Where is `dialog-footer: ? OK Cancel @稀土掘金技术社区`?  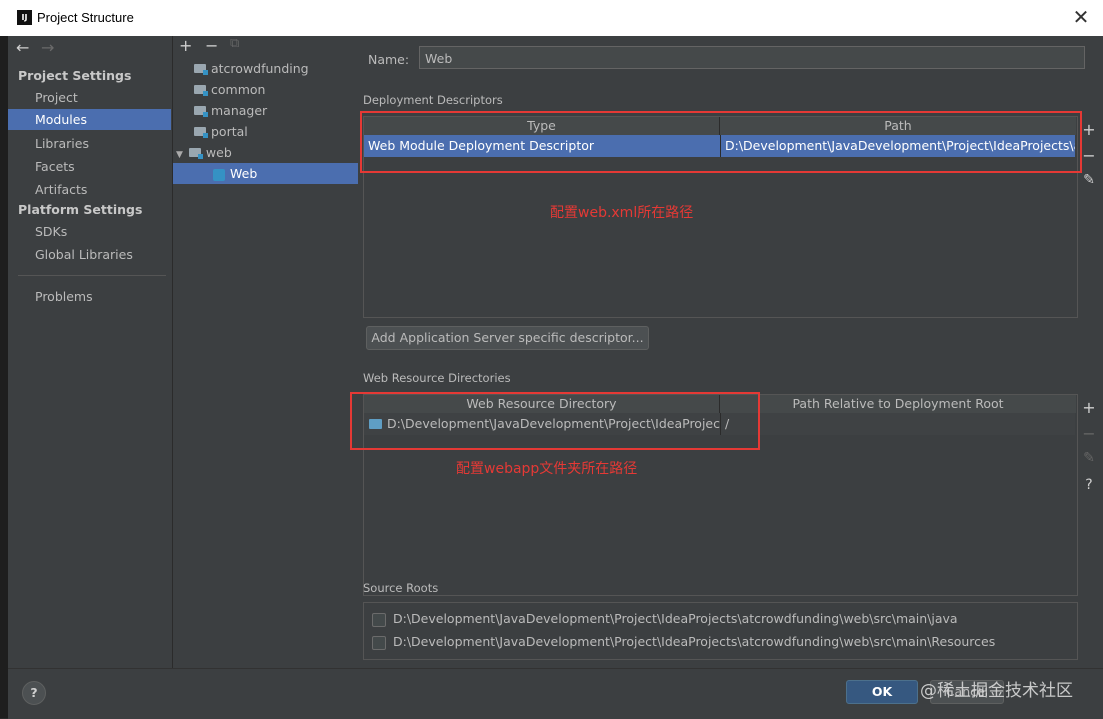
dialog-footer: ? OK Cancel @稀土掘金技术社区 is located at coordinates (555, 693).